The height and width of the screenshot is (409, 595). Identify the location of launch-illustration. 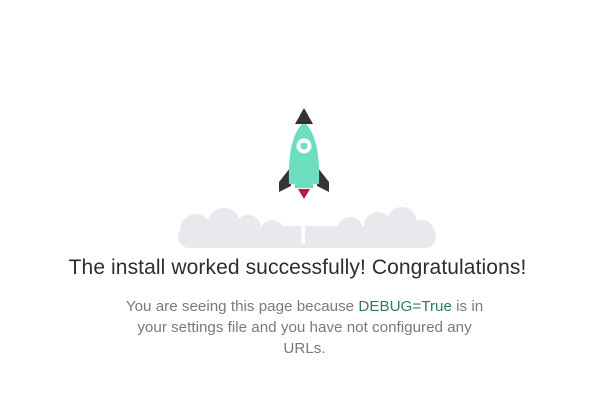
(307, 178).